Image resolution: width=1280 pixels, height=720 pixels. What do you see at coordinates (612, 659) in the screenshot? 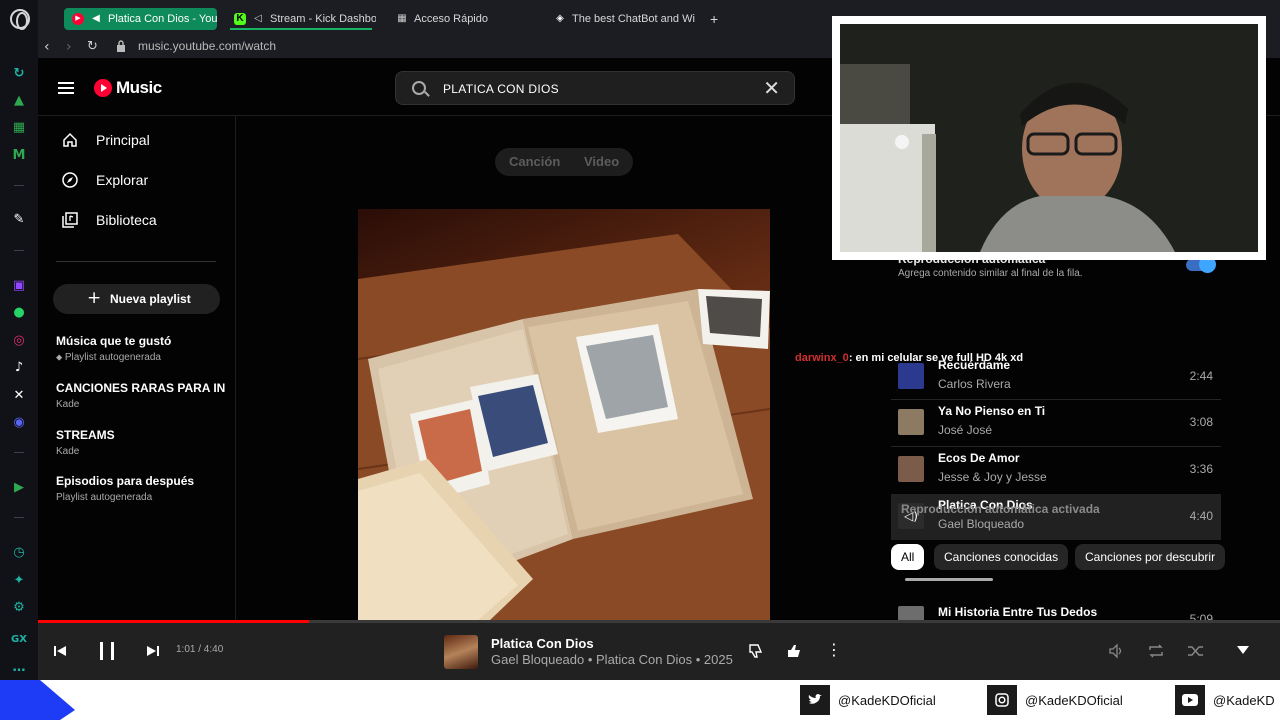
I see `now-playing-subtitle: Gael Bloqueado • Platica Con Dios • 2025` at bounding box center [612, 659].